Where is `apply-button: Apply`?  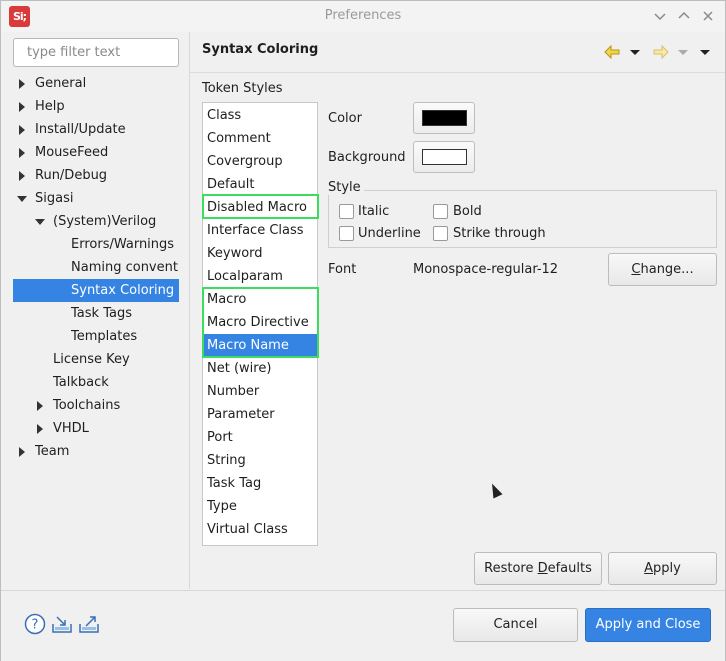 apply-button: Apply is located at coordinates (662, 568).